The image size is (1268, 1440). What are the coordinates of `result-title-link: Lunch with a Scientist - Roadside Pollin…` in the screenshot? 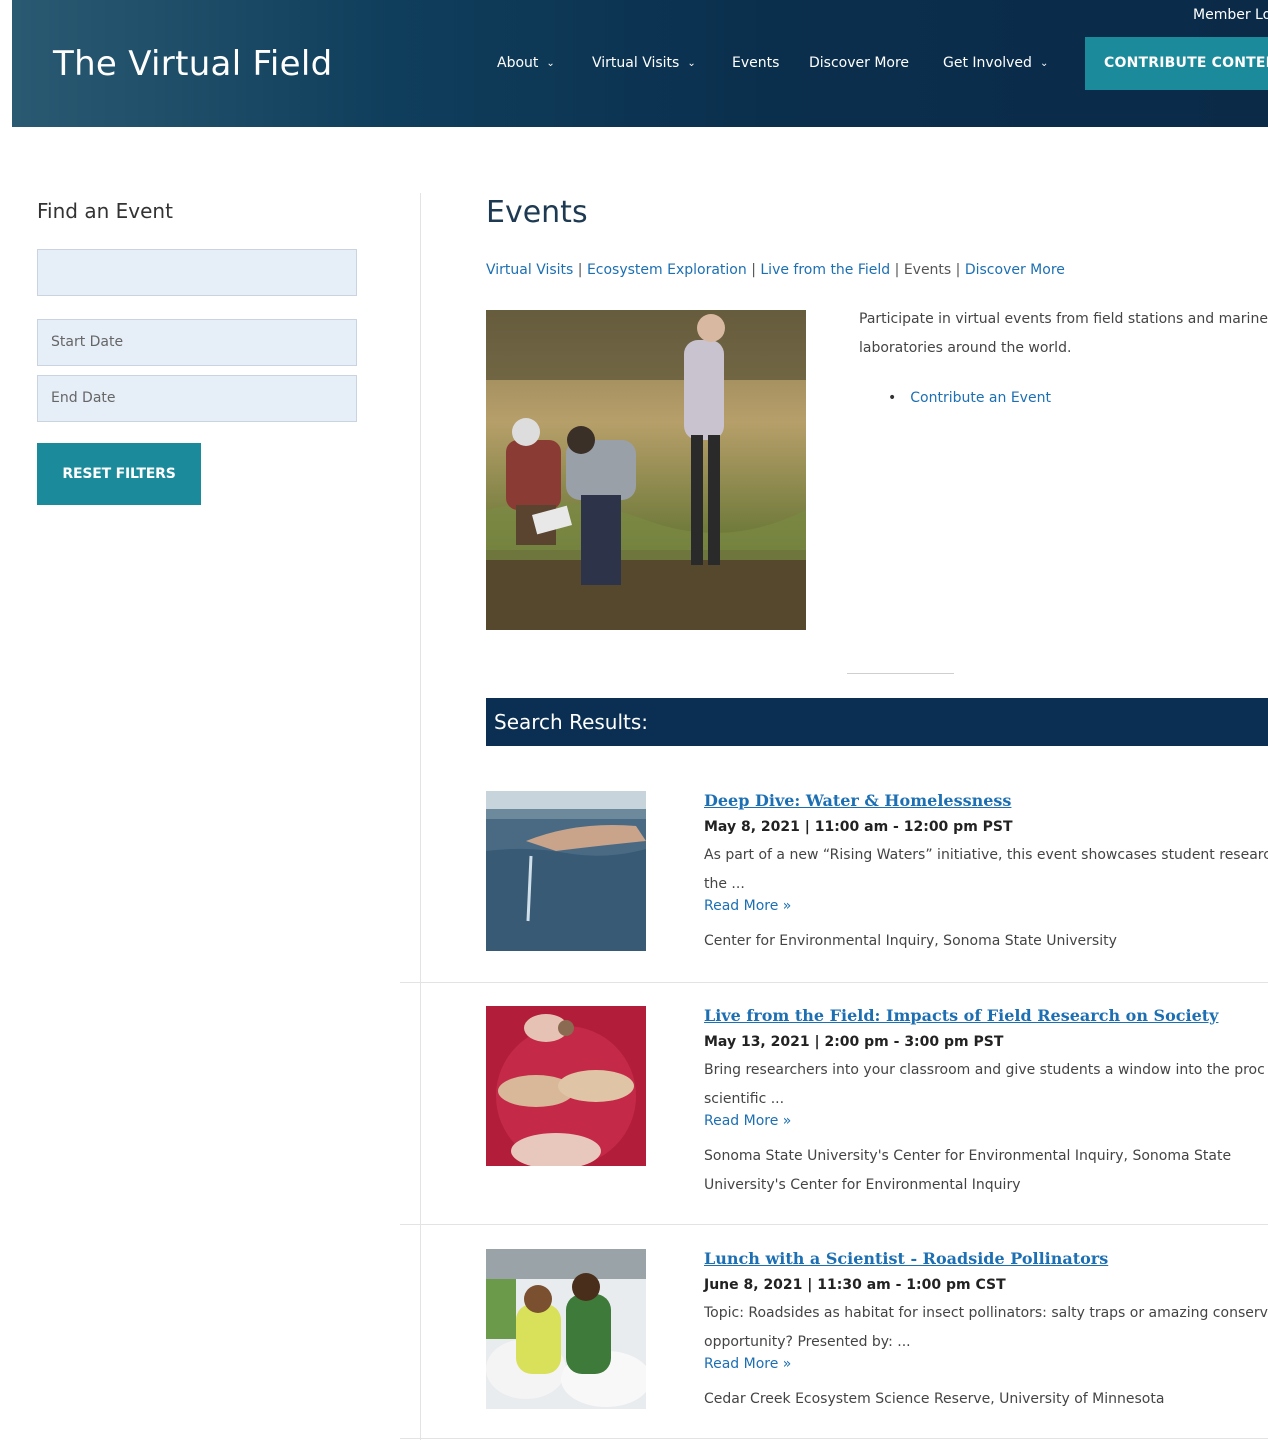 It's located at (906, 1258).